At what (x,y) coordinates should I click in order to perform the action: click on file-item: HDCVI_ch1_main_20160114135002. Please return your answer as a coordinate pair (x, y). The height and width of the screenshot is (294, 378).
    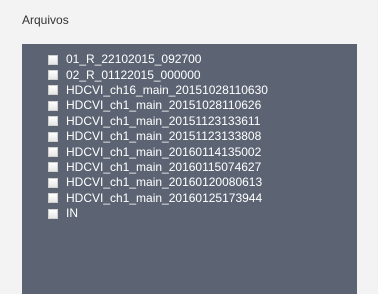
    Looking at the image, I should click on (158, 151).